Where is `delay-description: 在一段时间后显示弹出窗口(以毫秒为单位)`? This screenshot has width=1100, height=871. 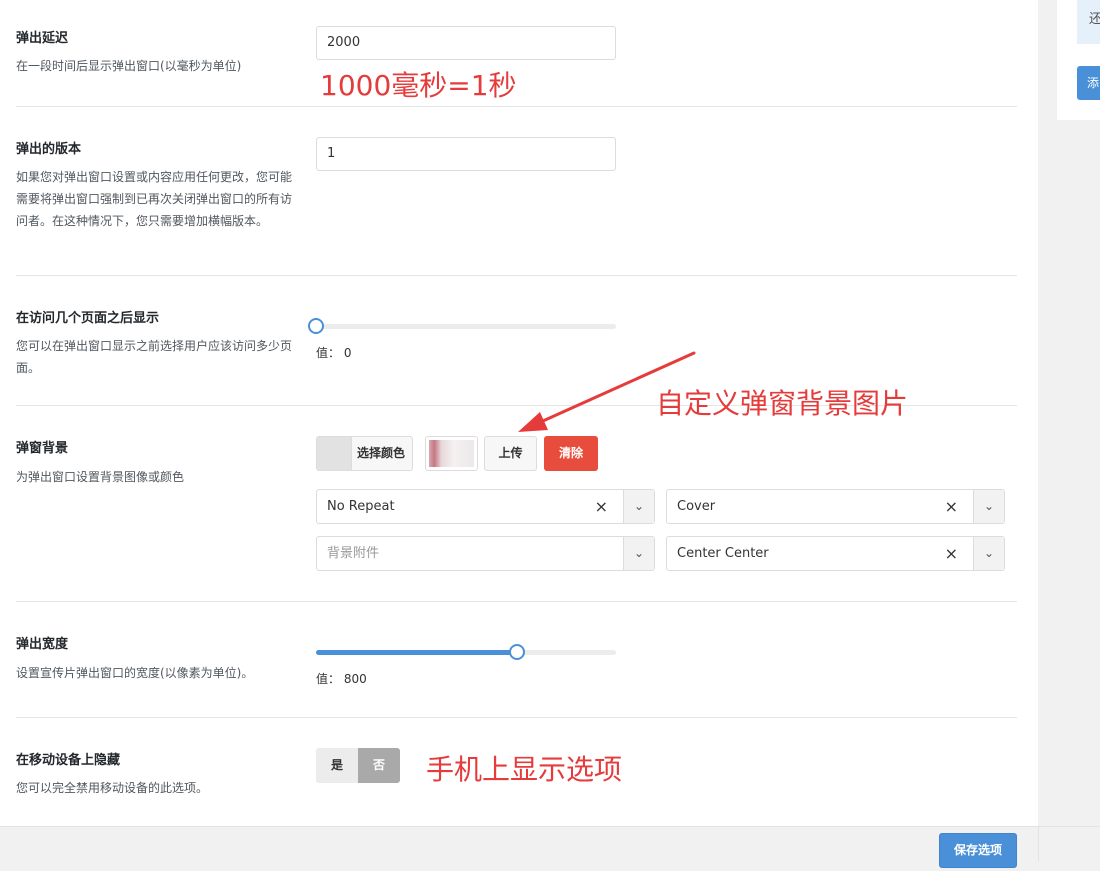 delay-description: 在一段时间后显示弹出窗口(以毫秒为单位) is located at coordinates (129, 66).